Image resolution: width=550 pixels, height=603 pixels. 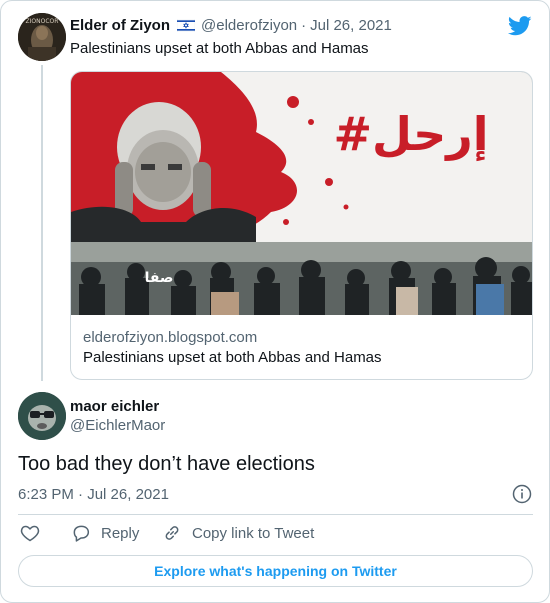 What do you see at coordinates (114, 406) in the screenshot?
I see `reply-author-name: maor eichler` at bounding box center [114, 406].